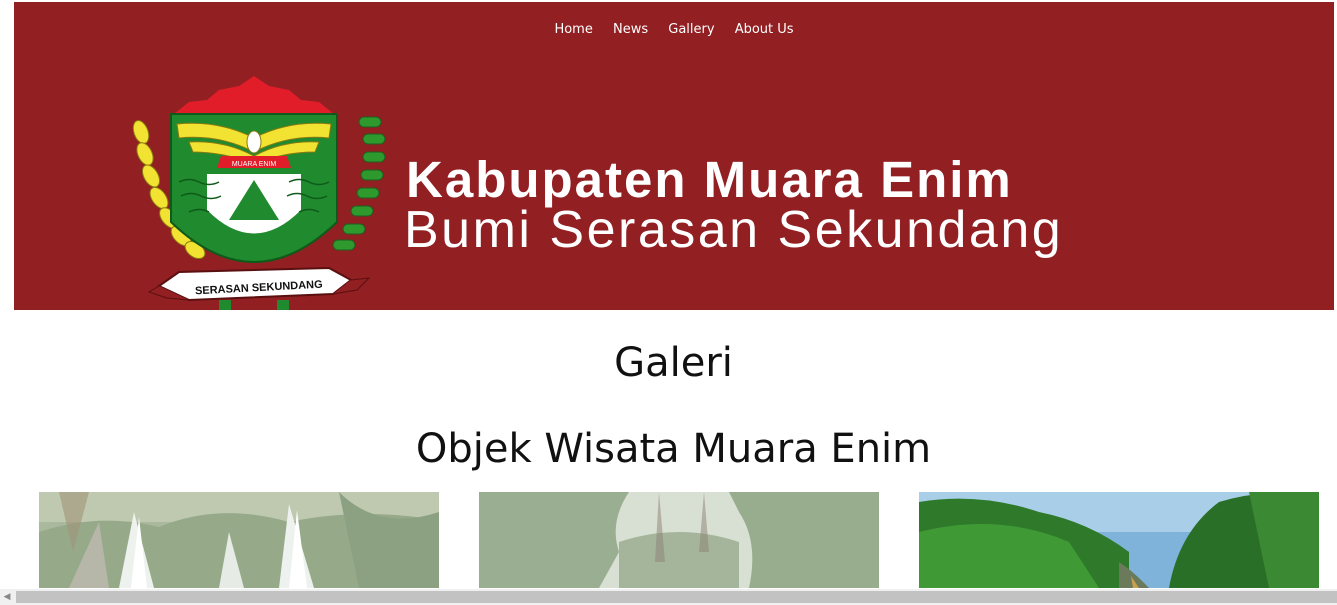 The width and height of the screenshot is (1337, 605). I want to click on main-nav: Home News Gallery About Us, so click(674, 29).